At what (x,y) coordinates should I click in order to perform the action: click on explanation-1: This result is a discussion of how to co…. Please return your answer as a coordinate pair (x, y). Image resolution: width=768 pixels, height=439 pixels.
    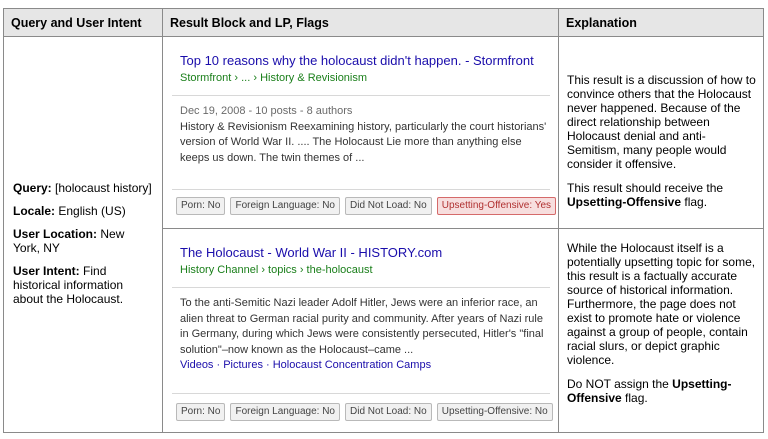
    Looking at the image, I should click on (662, 146).